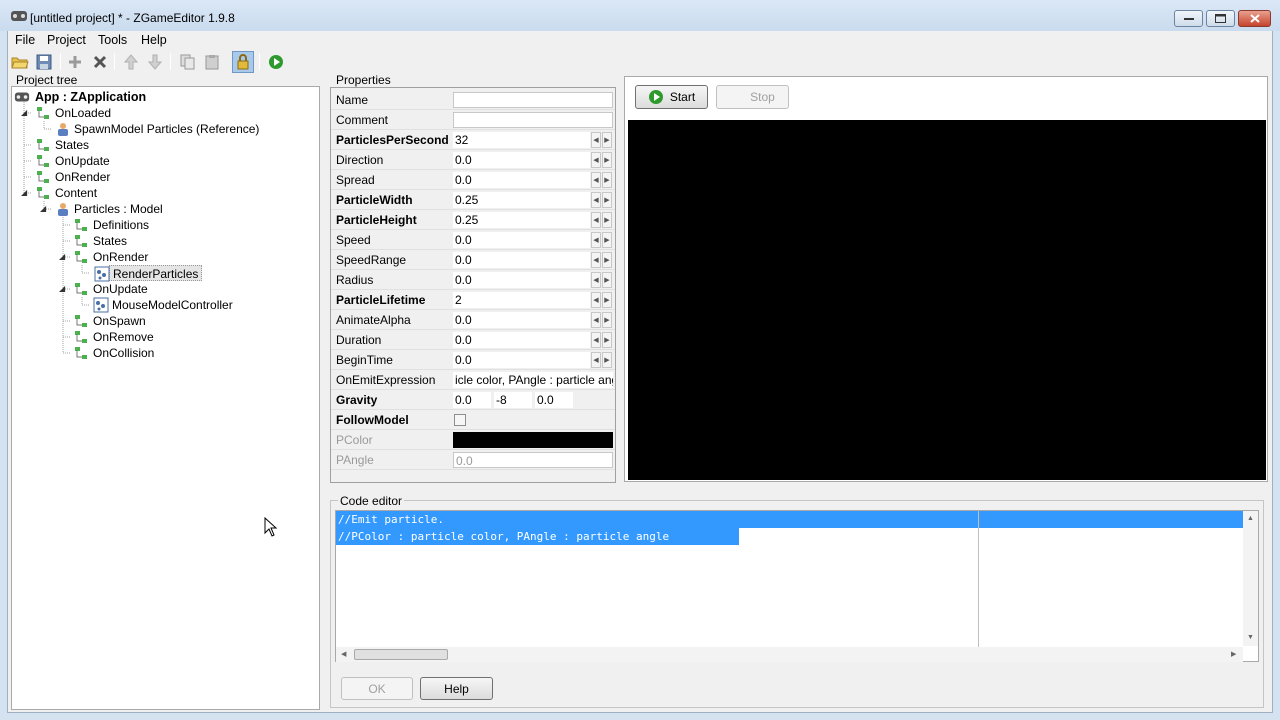  I want to click on start-button: Start, so click(671, 97).